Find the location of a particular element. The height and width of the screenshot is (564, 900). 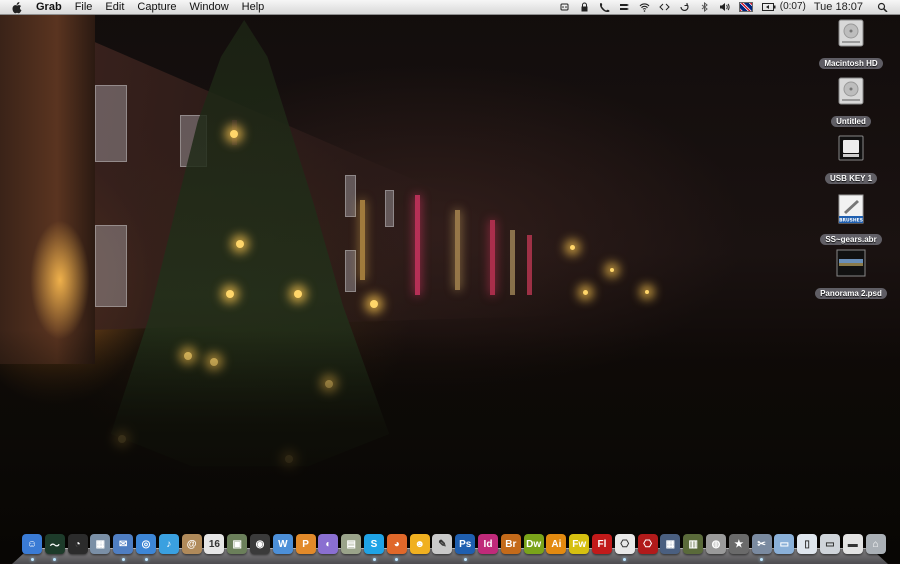

code-brackets-icon is located at coordinates (664, 7).